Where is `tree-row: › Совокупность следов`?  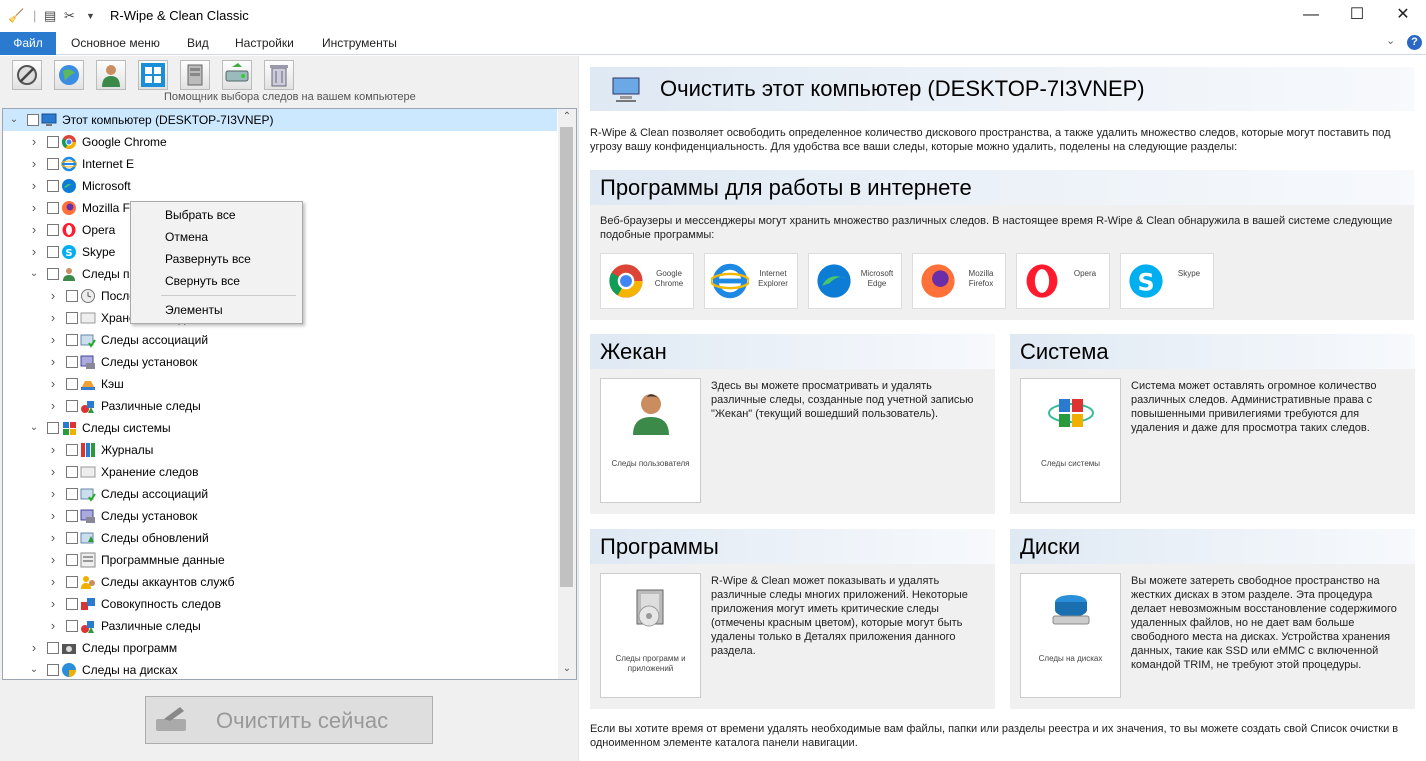
tree-row: › Совокупность следов is located at coordinates (280, 604).